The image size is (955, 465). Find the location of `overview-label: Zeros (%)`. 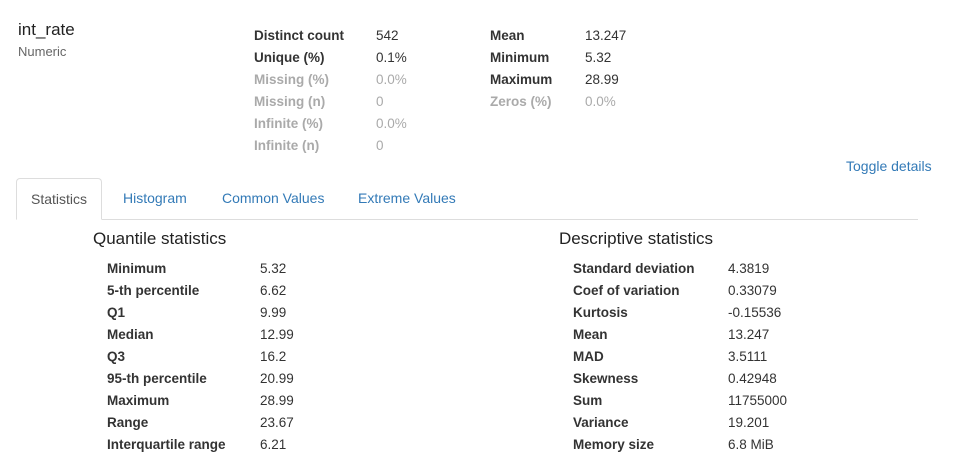

overview-label: Zeros (%) is located at coordinates (521, 101).